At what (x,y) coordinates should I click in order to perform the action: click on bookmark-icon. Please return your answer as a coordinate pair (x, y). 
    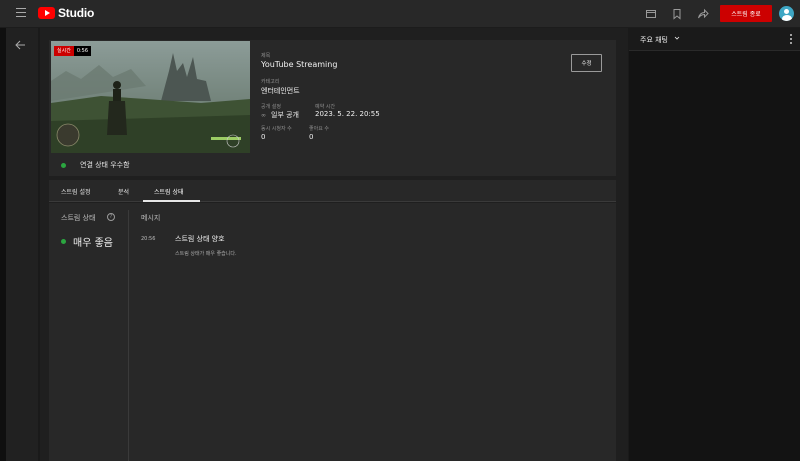
    Looking at the image, I should click on (677, 14).